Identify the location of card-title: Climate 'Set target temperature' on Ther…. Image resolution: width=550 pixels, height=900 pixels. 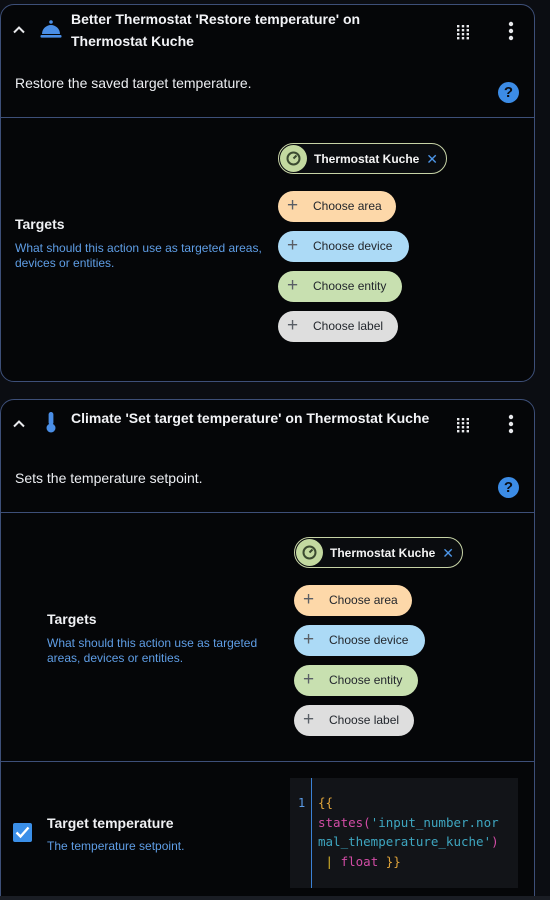
(250, 418).